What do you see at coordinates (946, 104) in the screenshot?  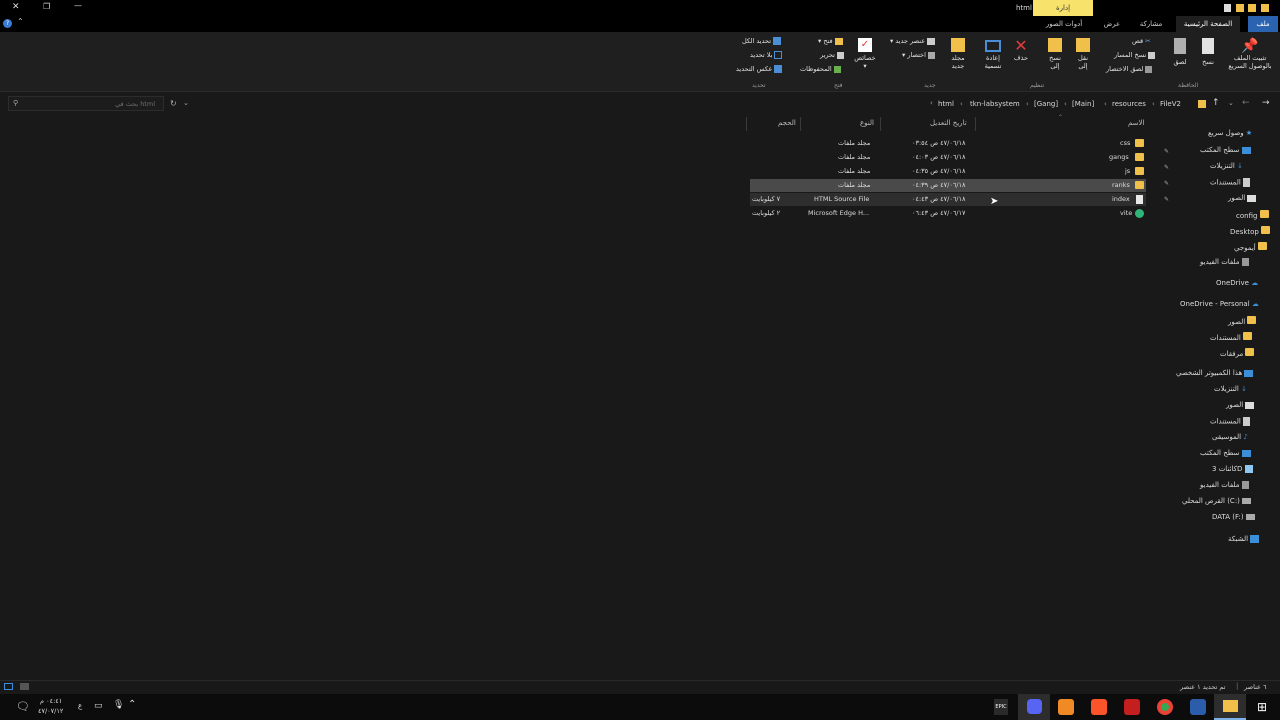 I see `breadcrumb-html: html` at bounding box center [946, 104].